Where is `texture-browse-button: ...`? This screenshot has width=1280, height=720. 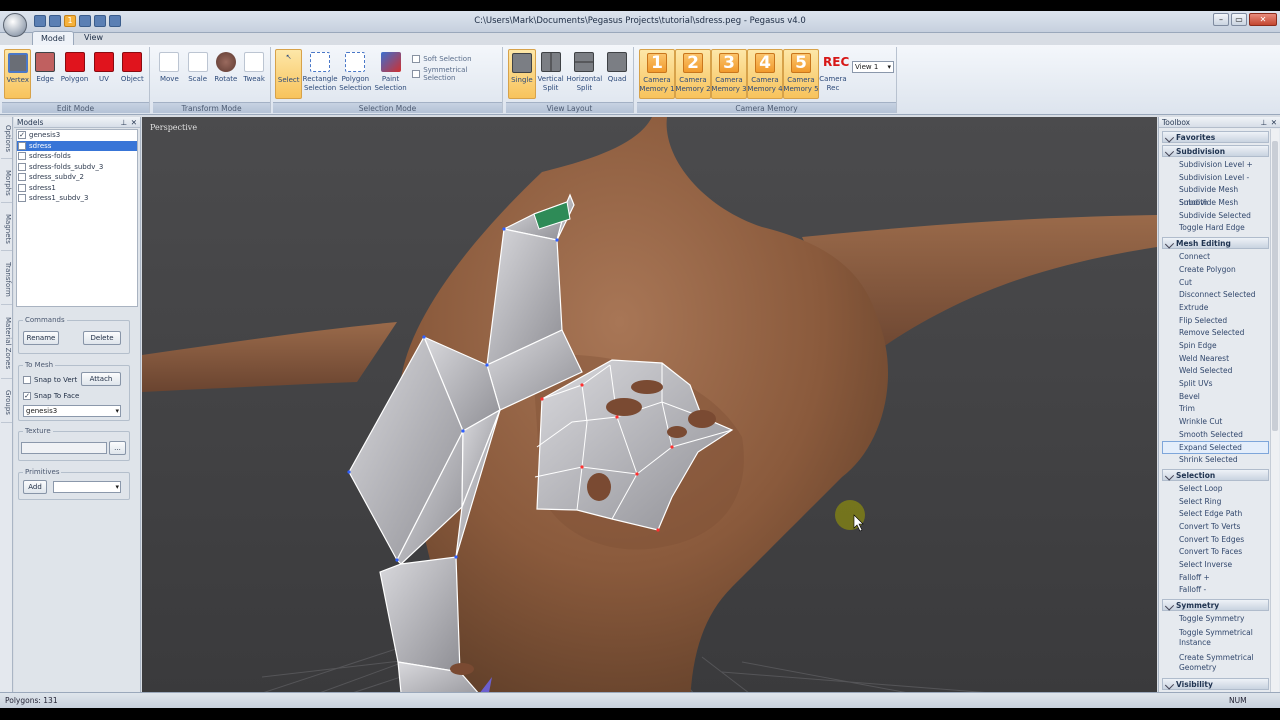
texture-browse-button: ... is located at coordinates (117, 448).